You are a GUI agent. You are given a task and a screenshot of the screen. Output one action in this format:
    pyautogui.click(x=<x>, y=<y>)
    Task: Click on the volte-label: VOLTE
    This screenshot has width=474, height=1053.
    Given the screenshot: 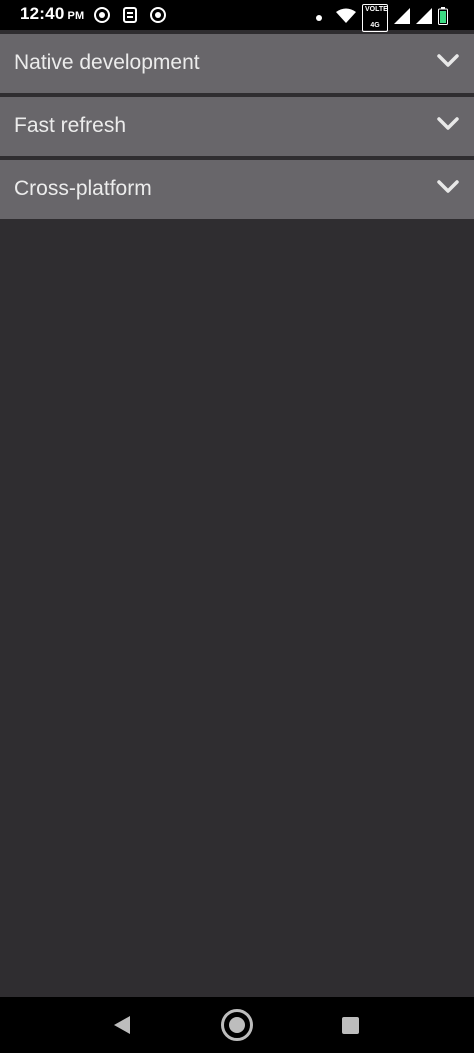 What is the action you would take?
    pyautogui.click(x=376, y=9)
    